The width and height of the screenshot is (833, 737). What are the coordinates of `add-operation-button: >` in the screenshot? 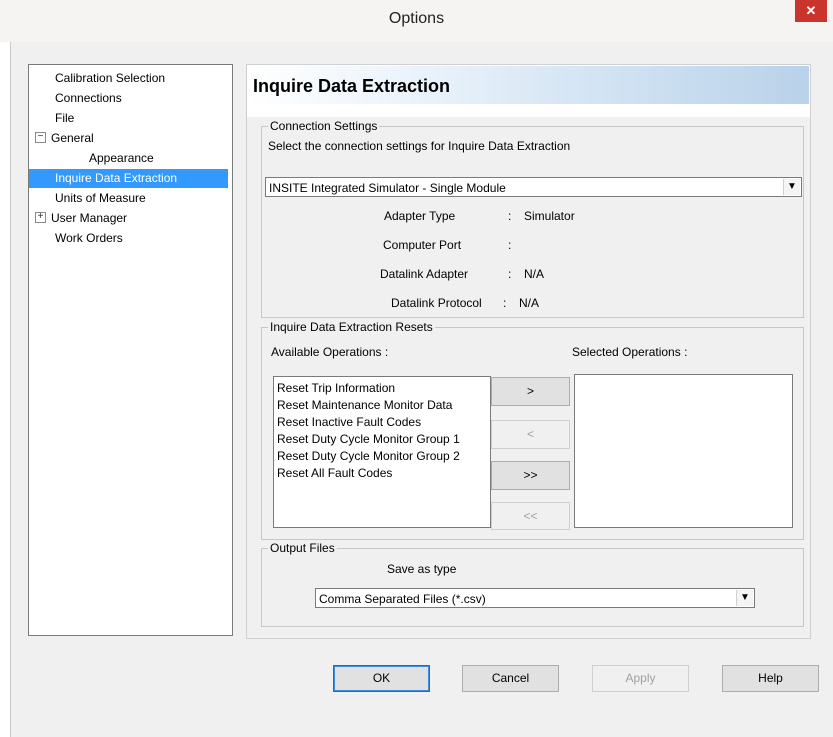 It's located at (530, 391).